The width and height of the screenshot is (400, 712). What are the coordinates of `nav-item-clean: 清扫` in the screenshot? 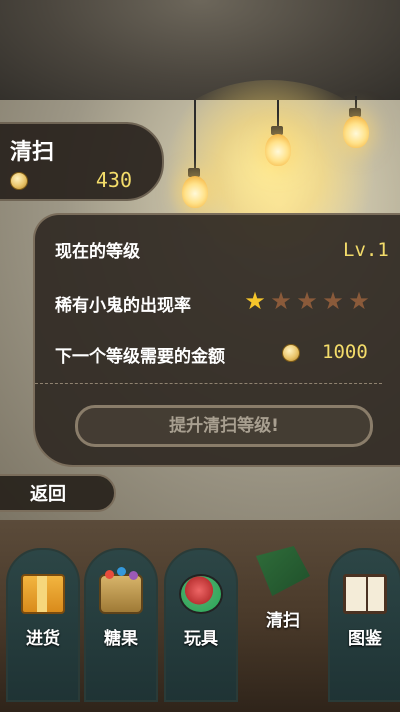 It's located at (283, 624).